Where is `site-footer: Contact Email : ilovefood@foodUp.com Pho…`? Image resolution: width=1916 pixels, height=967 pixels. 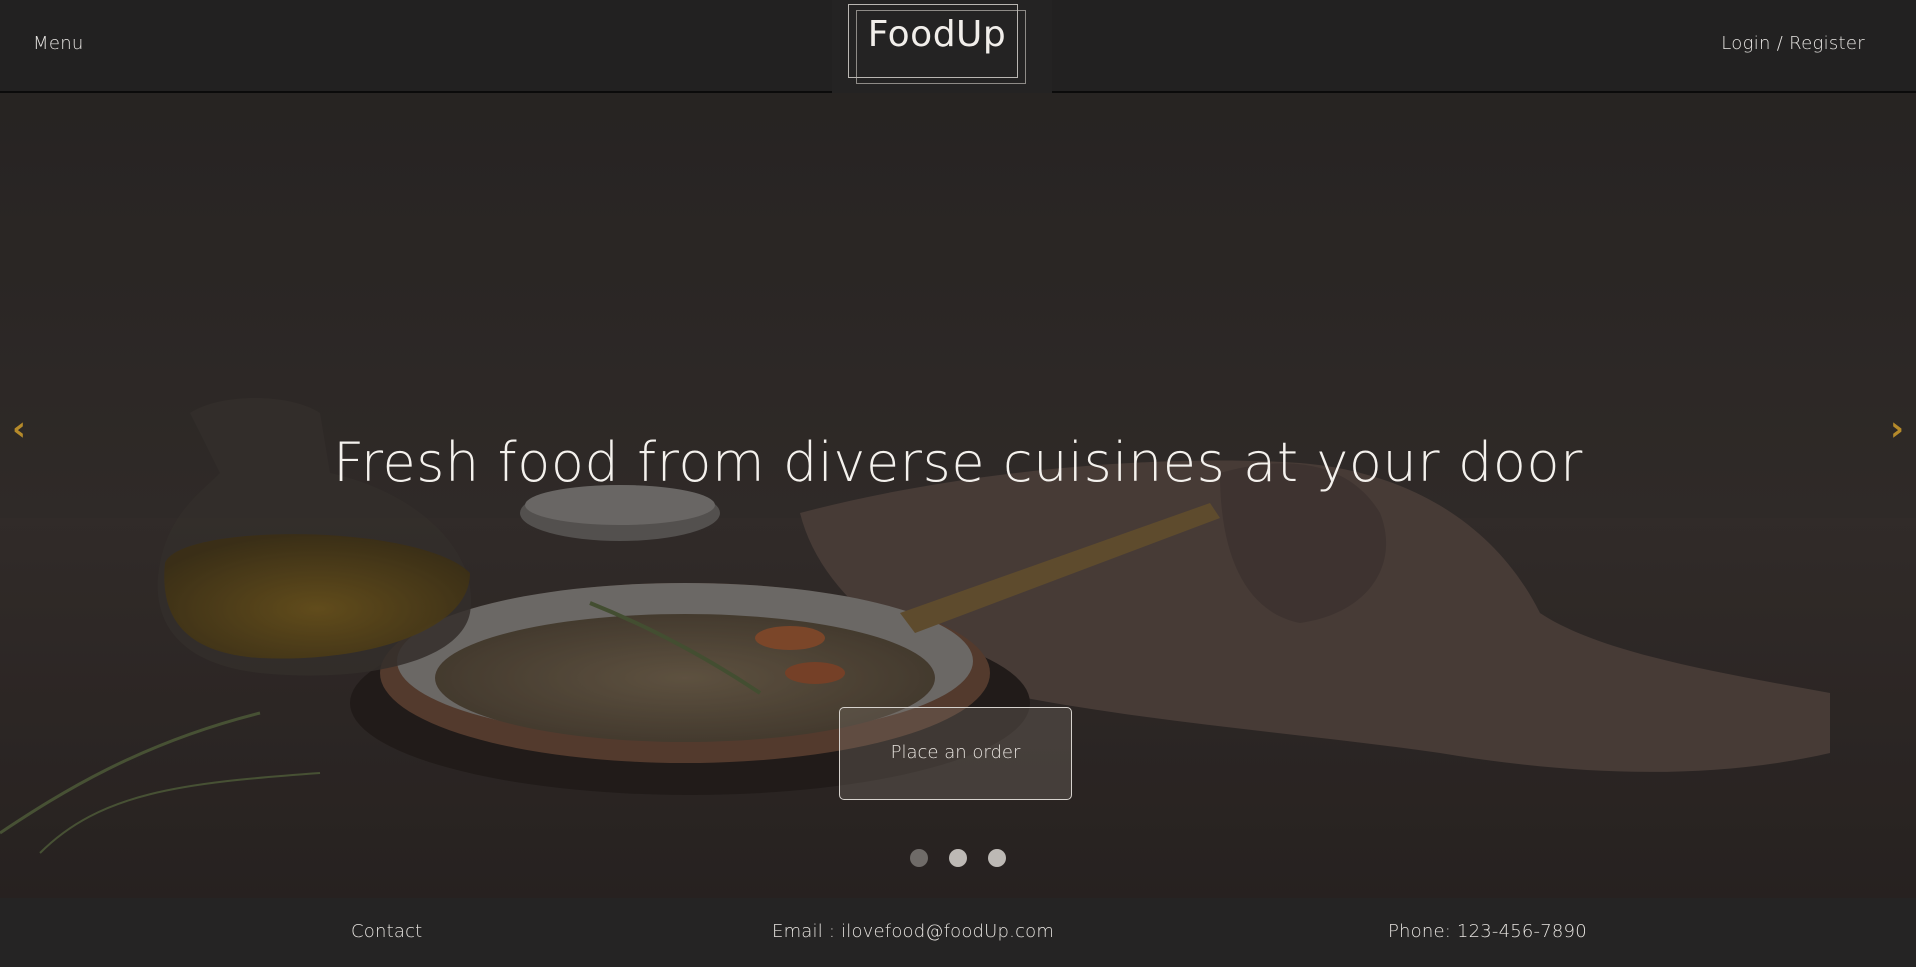
site-footer: Contact Email : ilovefood@foodUp.com Pho… is located at coordinates (958, 932).